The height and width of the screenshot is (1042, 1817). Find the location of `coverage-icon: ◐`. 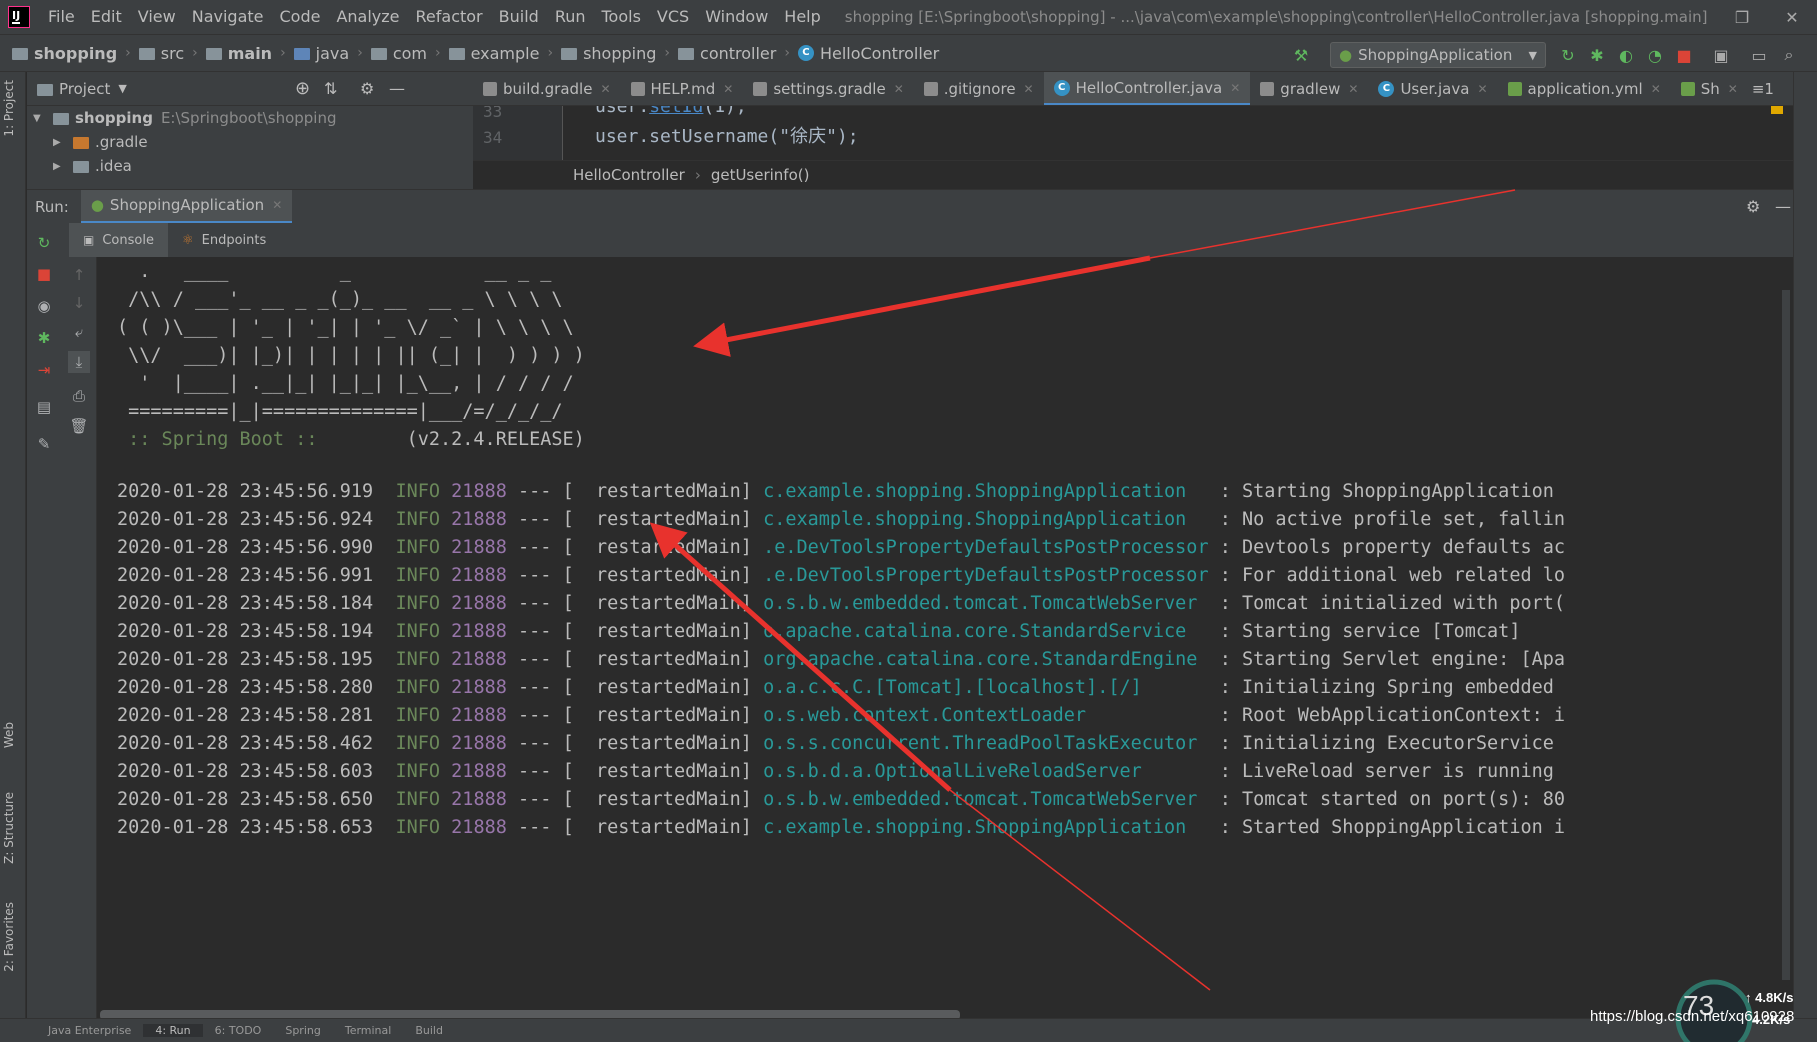

coverage-icon: ◐ is located at coordinates (1626, 55).